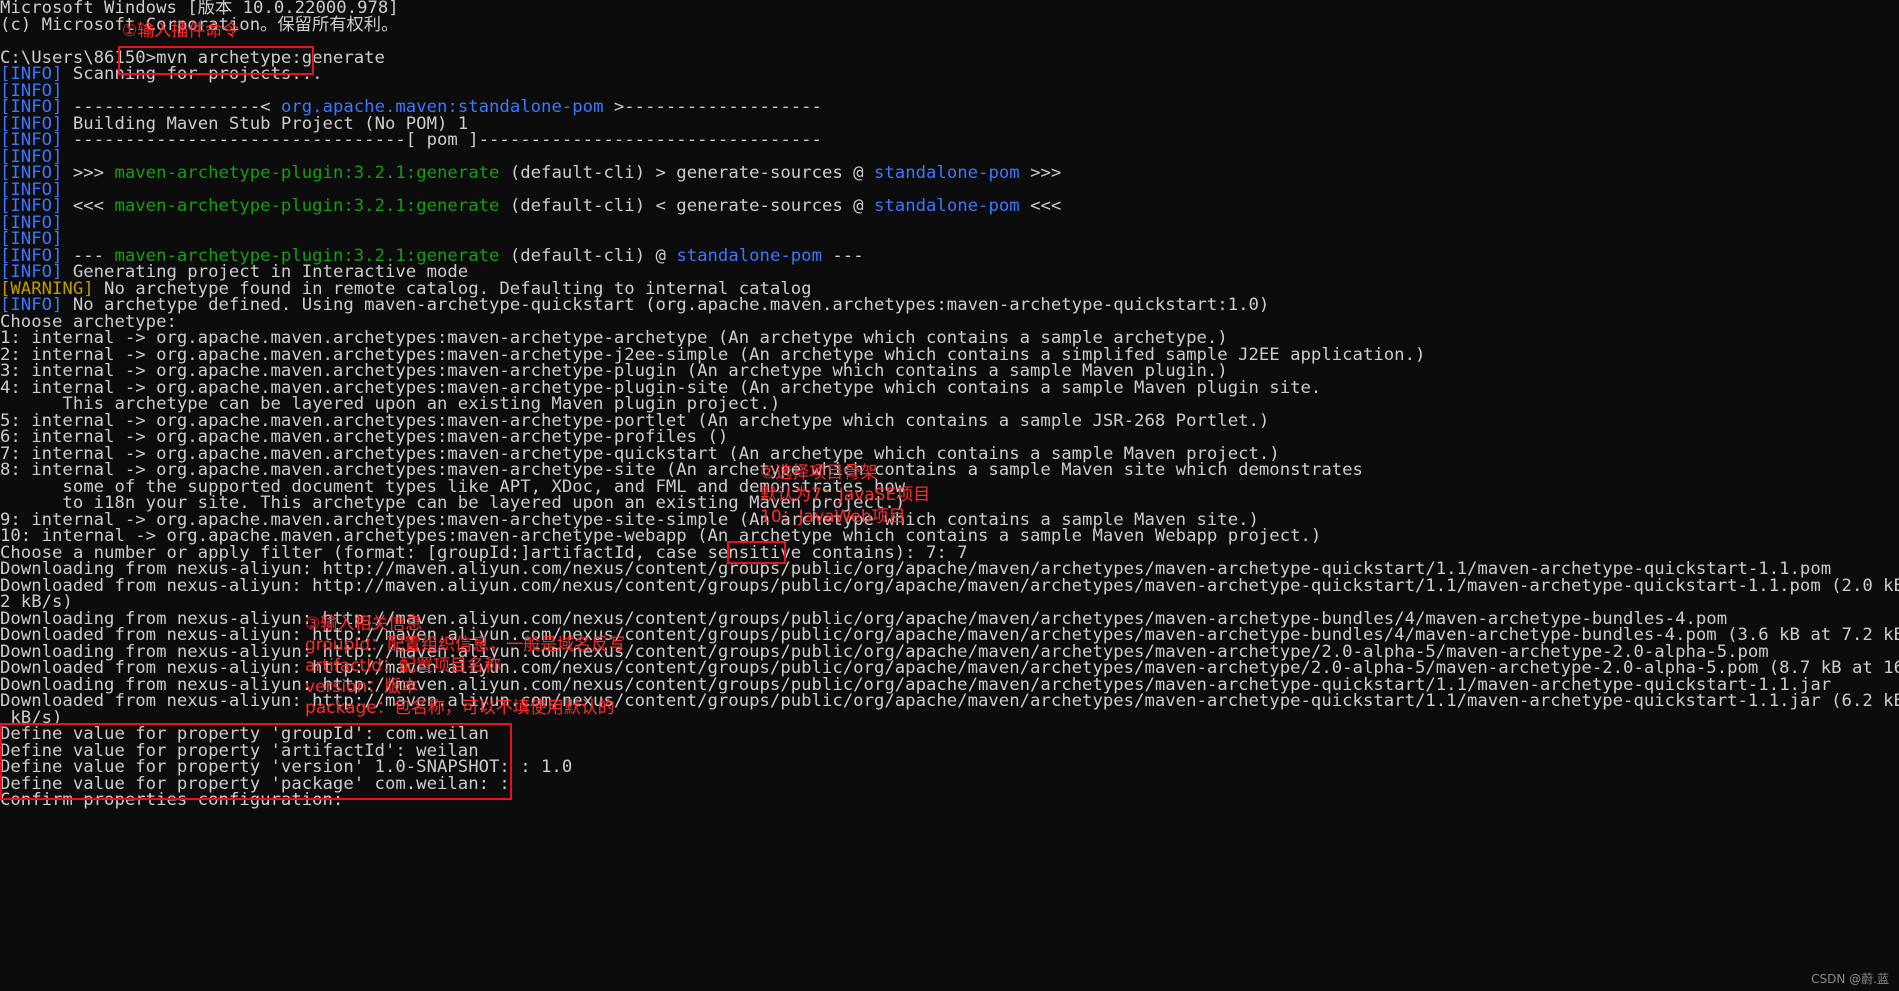 This screenshot has width=1899, height=991. I want to click on annotation-step3-artifactid: artifactId：配置项目名称, so click(403, 666).